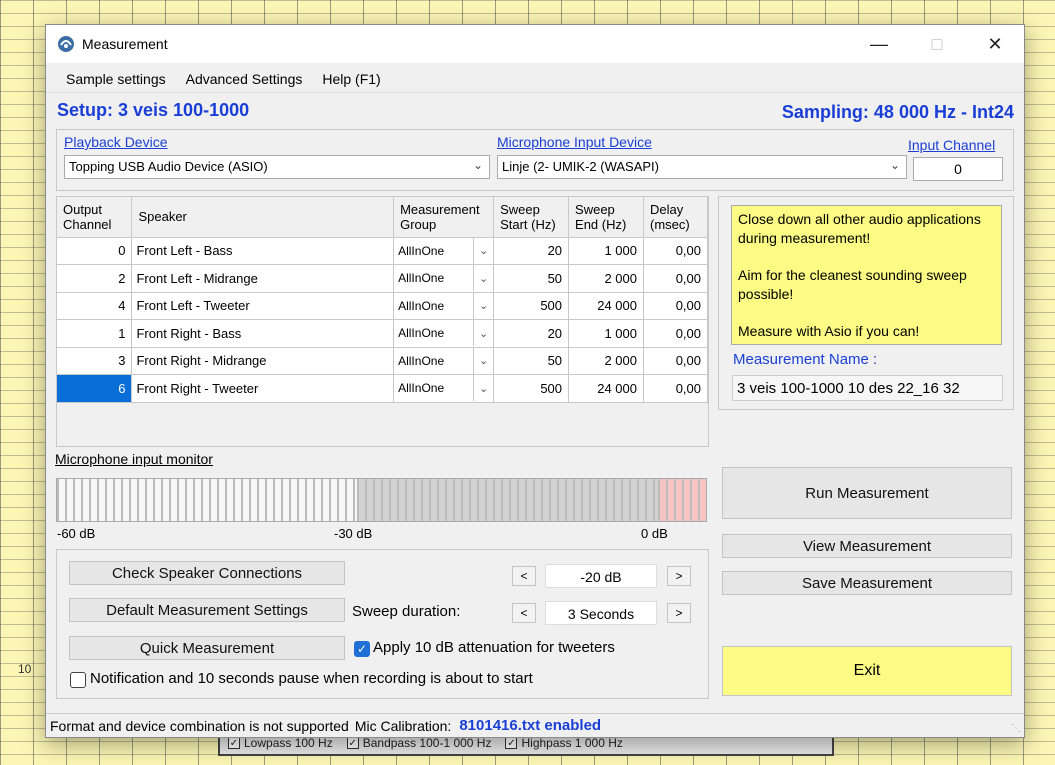 The width and height of the screenshot is (1055, 765). Describe the element at coordinates (574, 142) in the screenshot. I see `microphone-device-label: Microphone Input Device` at that location.